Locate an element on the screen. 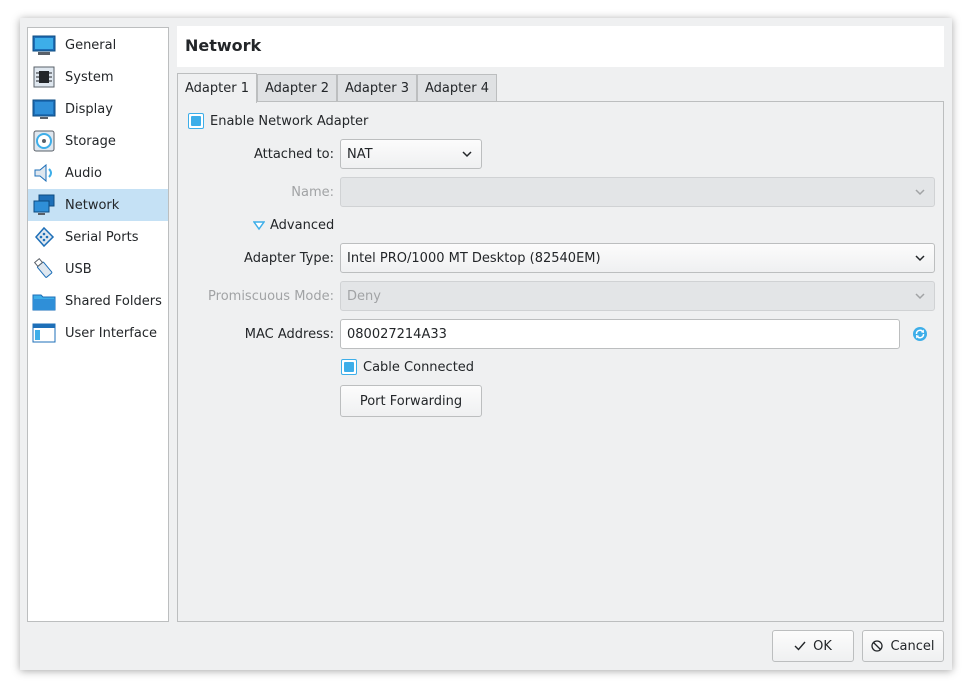 The width and height of the screenshot is (971, 689). tab-adapter-2: Adapter 2 is located at coordinates (297, 88).